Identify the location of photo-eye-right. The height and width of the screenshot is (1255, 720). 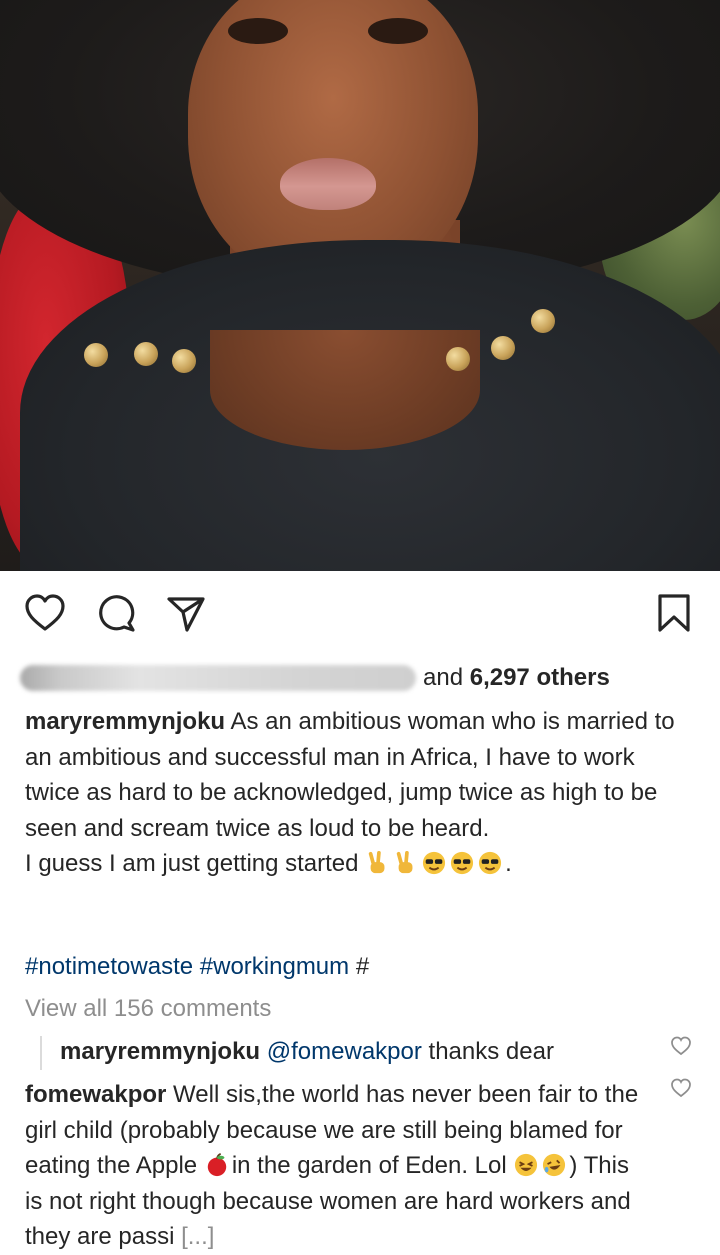
(398, 31).